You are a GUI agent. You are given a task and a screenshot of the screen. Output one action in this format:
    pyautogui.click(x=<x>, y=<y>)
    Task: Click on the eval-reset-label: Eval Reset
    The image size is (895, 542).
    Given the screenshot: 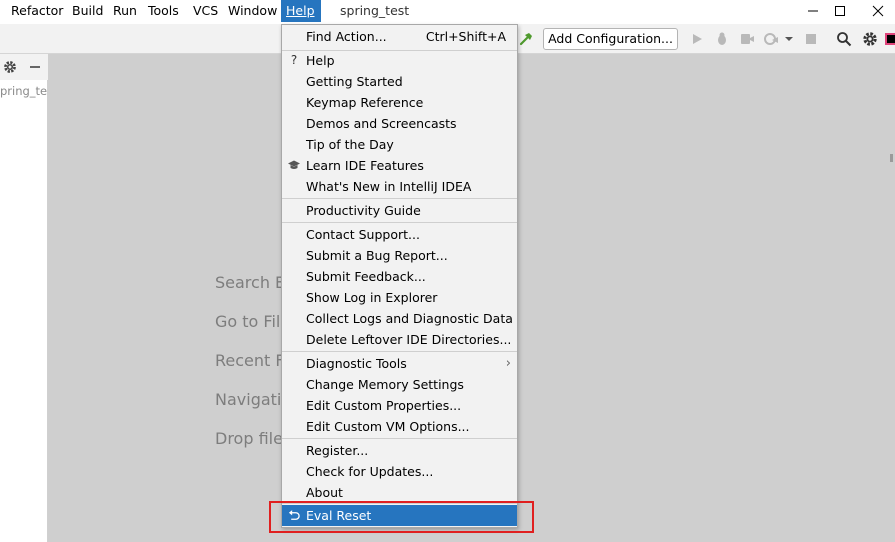 What is the action you would take?
    pyautogui.click(x=339, y=515)
    